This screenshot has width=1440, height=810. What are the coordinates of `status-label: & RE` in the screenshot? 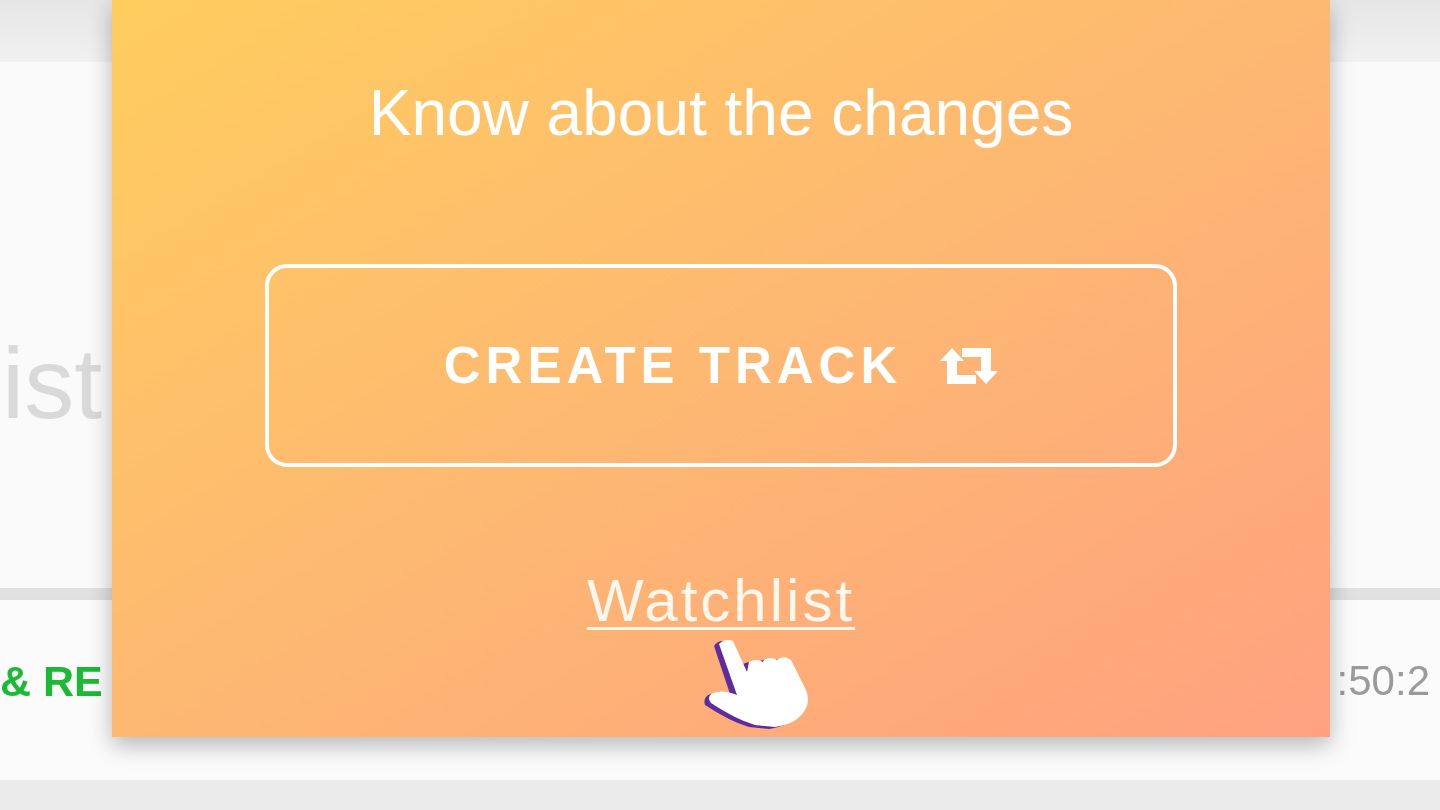 It's located at (51, 681).